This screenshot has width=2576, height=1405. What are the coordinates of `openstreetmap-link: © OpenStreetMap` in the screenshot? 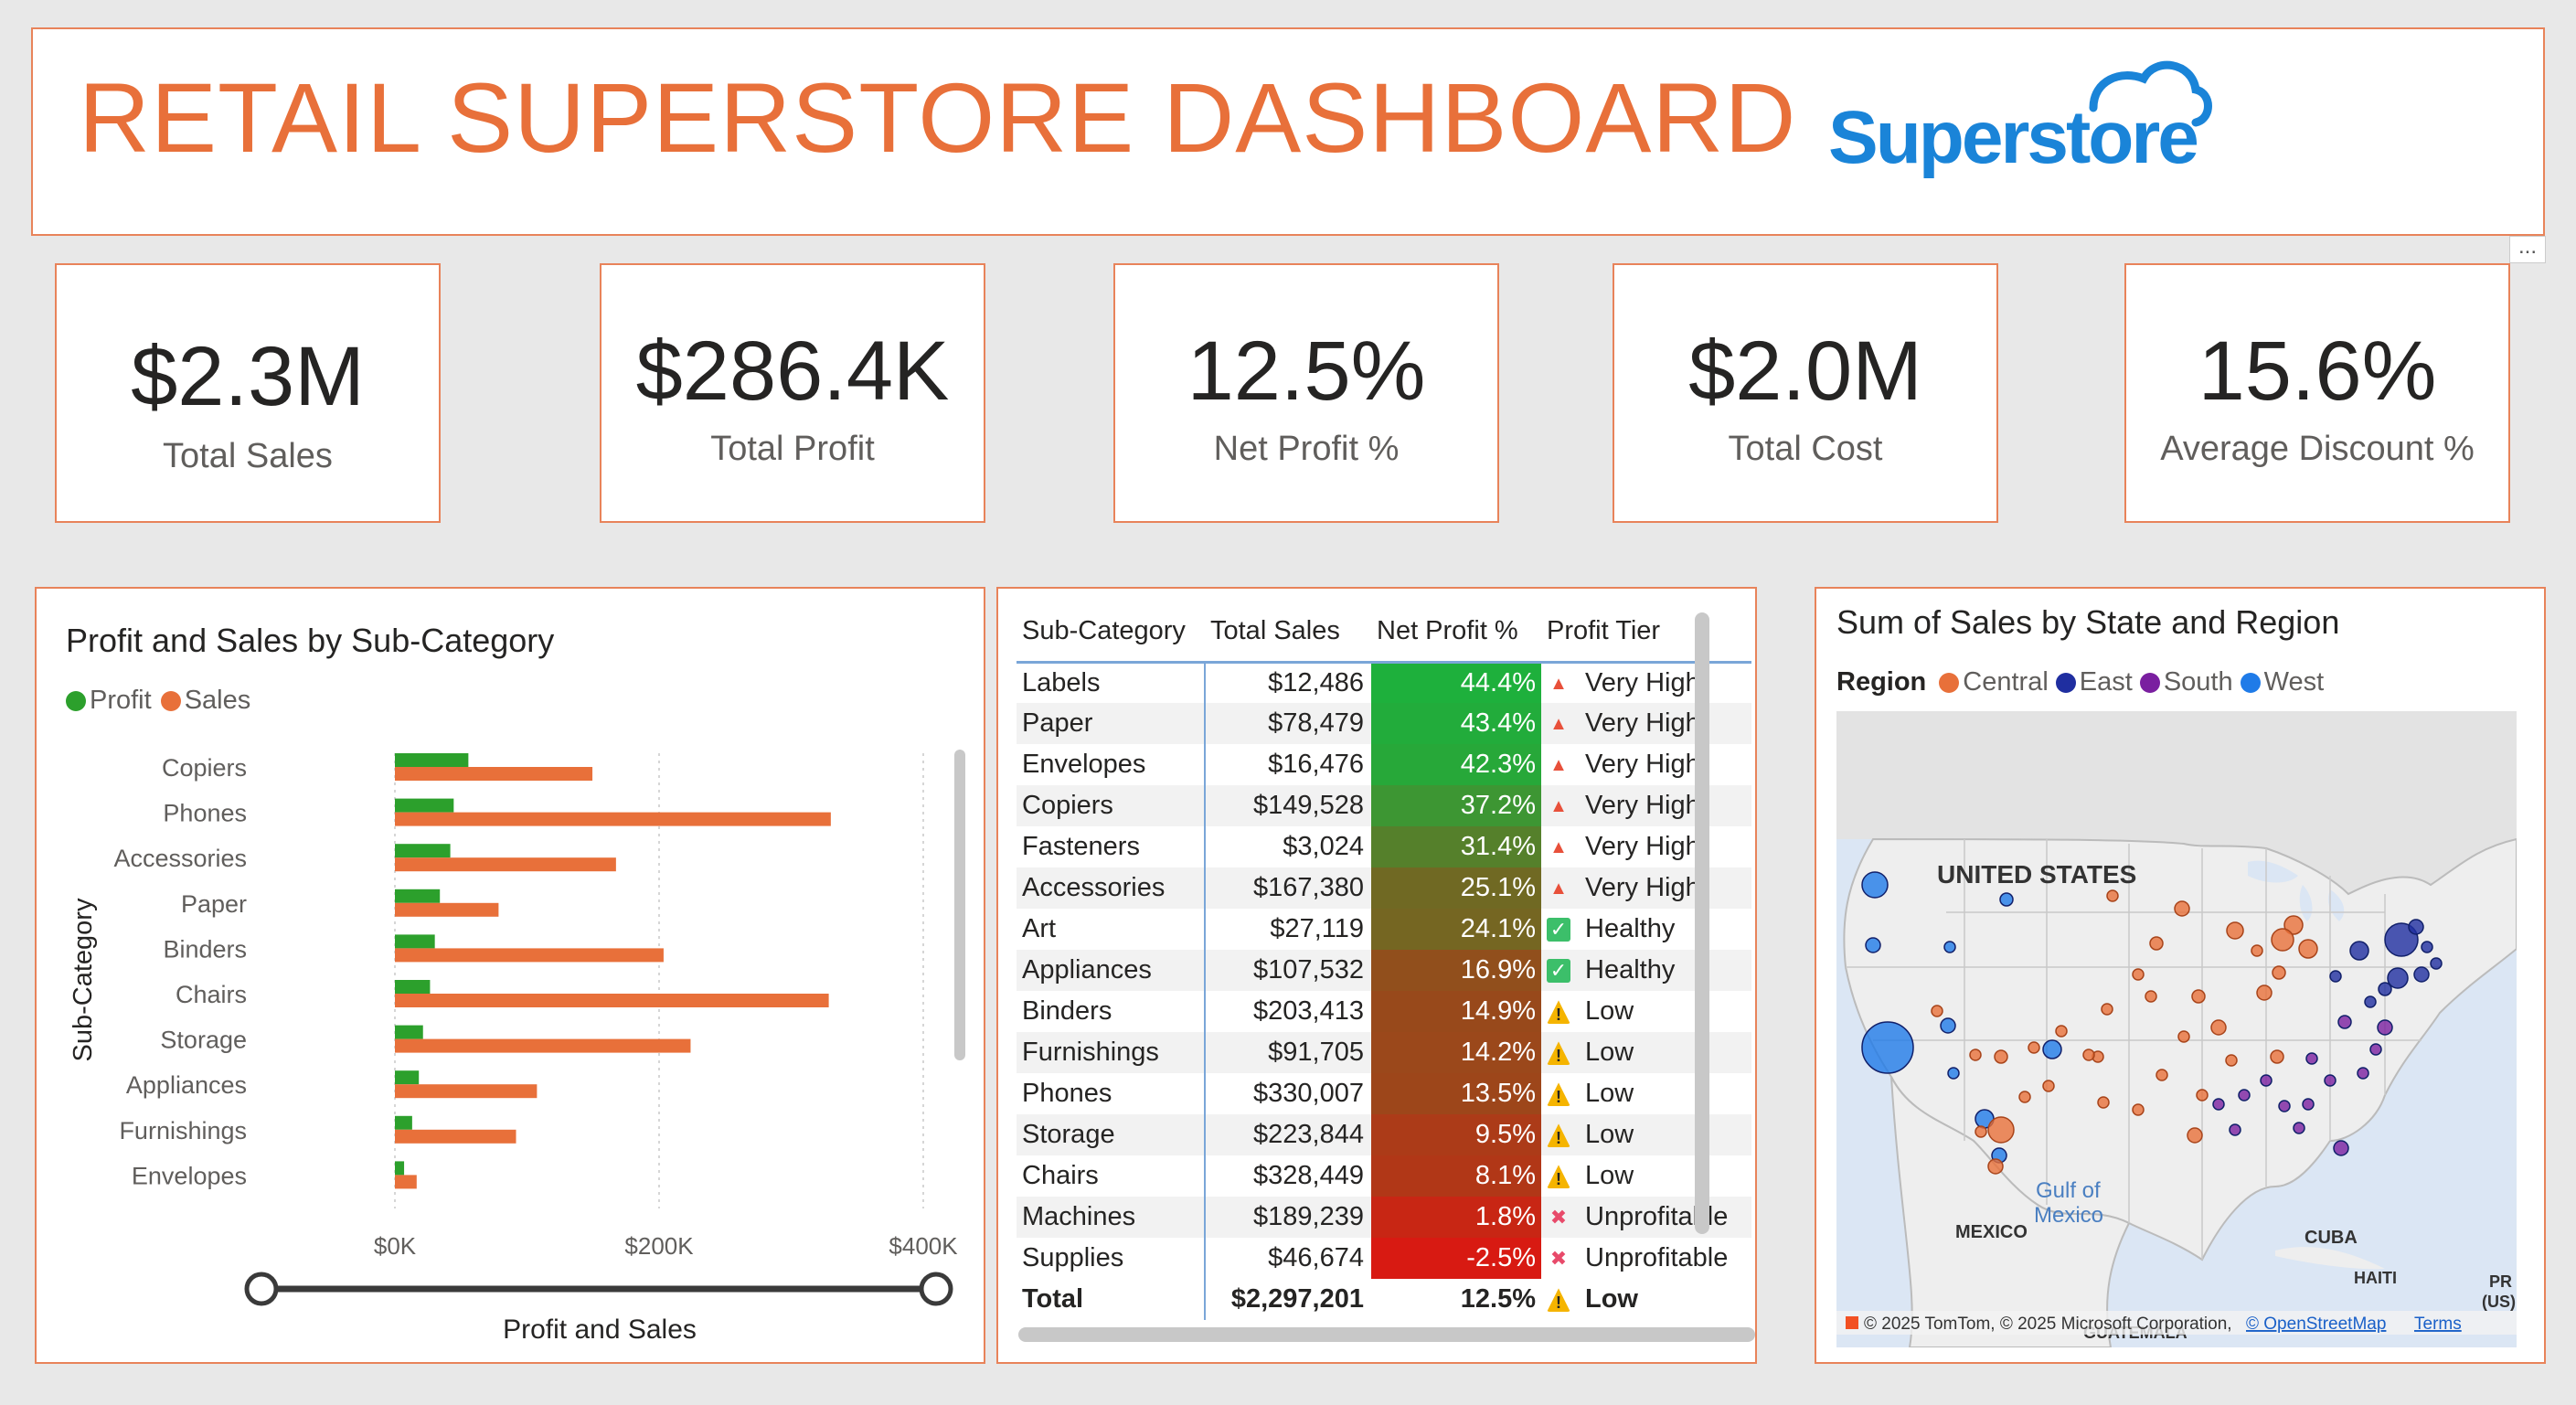 It's located at (2316, 1325).